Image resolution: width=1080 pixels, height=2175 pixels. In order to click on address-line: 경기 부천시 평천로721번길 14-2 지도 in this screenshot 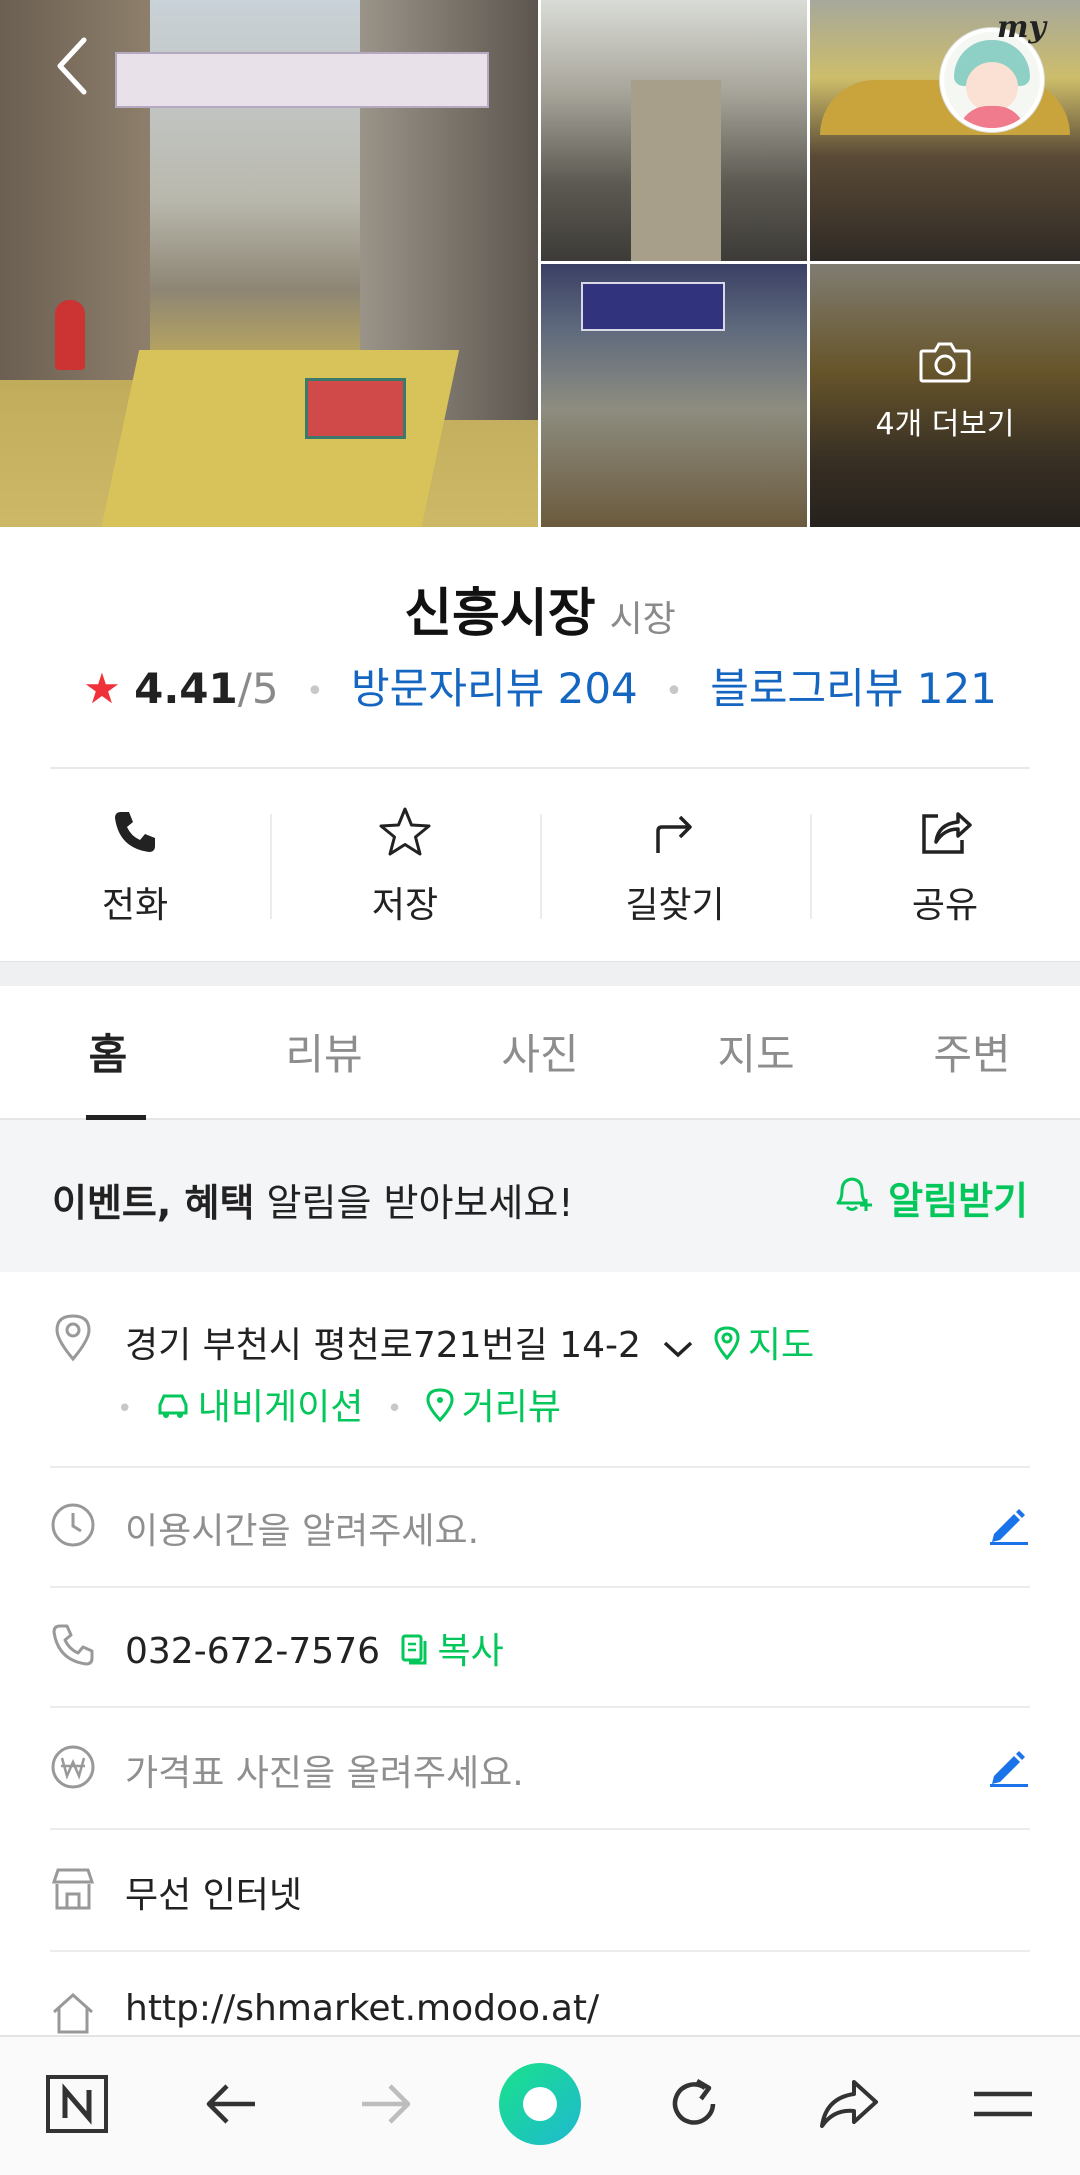, I will do `click(469, 1342)`.